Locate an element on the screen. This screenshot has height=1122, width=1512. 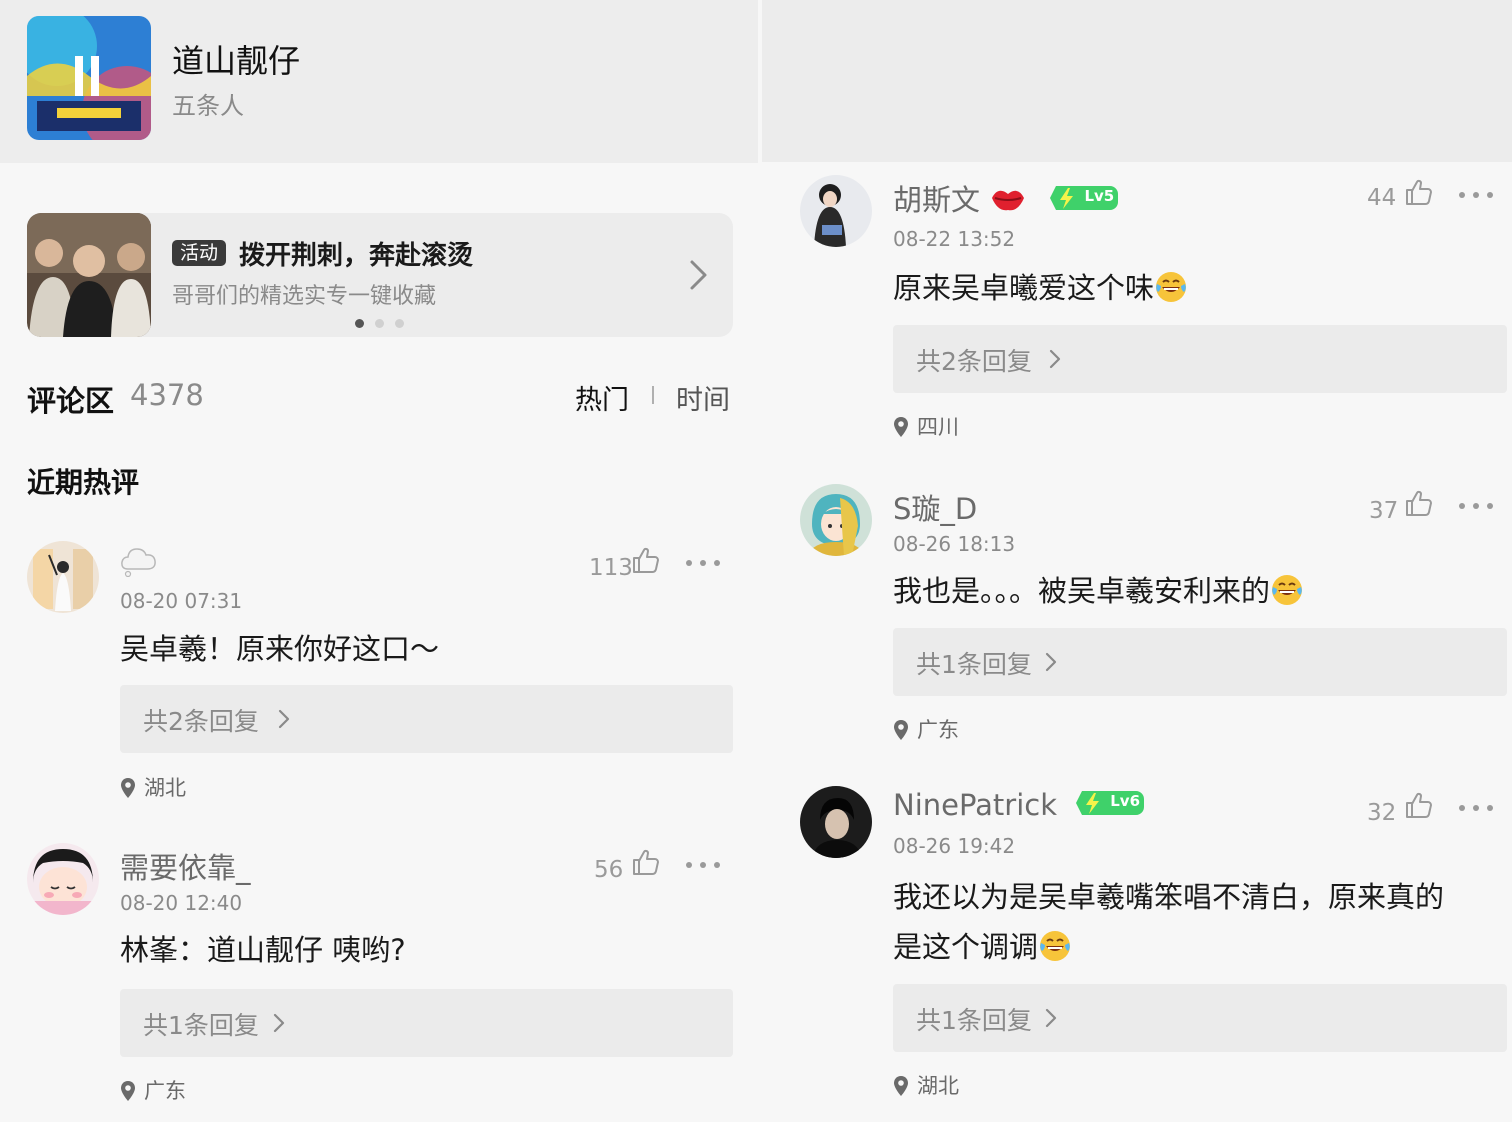
location-text: 四川 is located at coordinates (938, 427).